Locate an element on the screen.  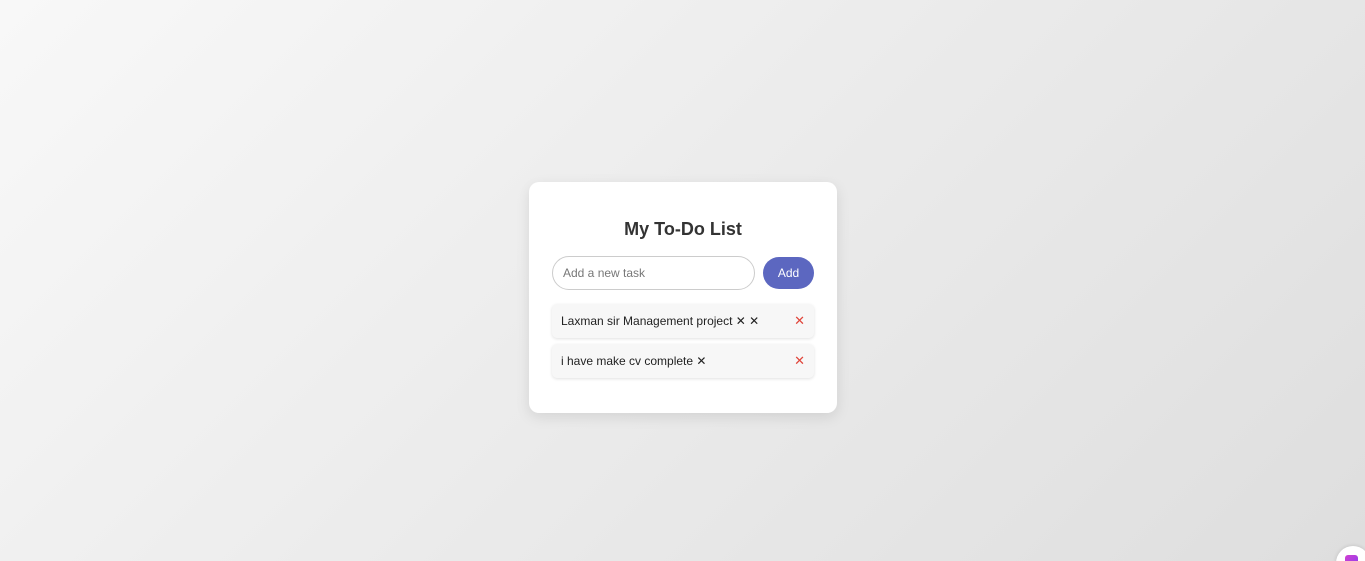
task-text: Laxman sir Management project ✕ ✕ is located at coordinates (660, 321).